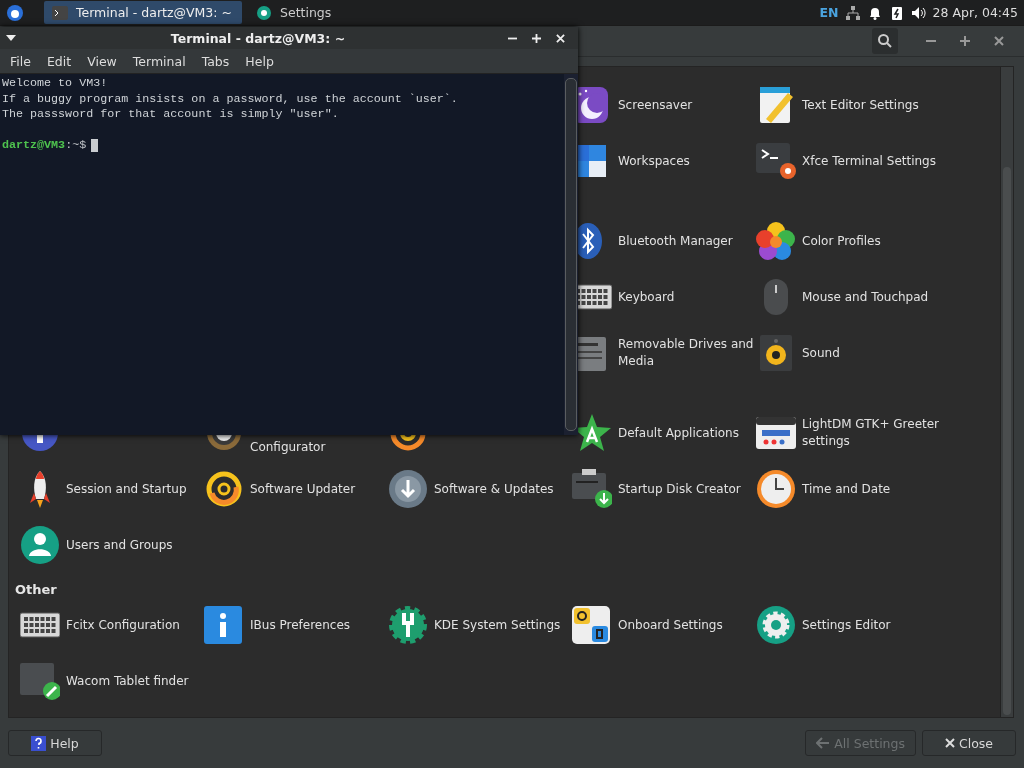 The height and width of the screenshot is (768, 1024). Describe the element at coordinates (123, 625) in the screenshot. I see `setting-item: Fcitx Configuration` at that location.